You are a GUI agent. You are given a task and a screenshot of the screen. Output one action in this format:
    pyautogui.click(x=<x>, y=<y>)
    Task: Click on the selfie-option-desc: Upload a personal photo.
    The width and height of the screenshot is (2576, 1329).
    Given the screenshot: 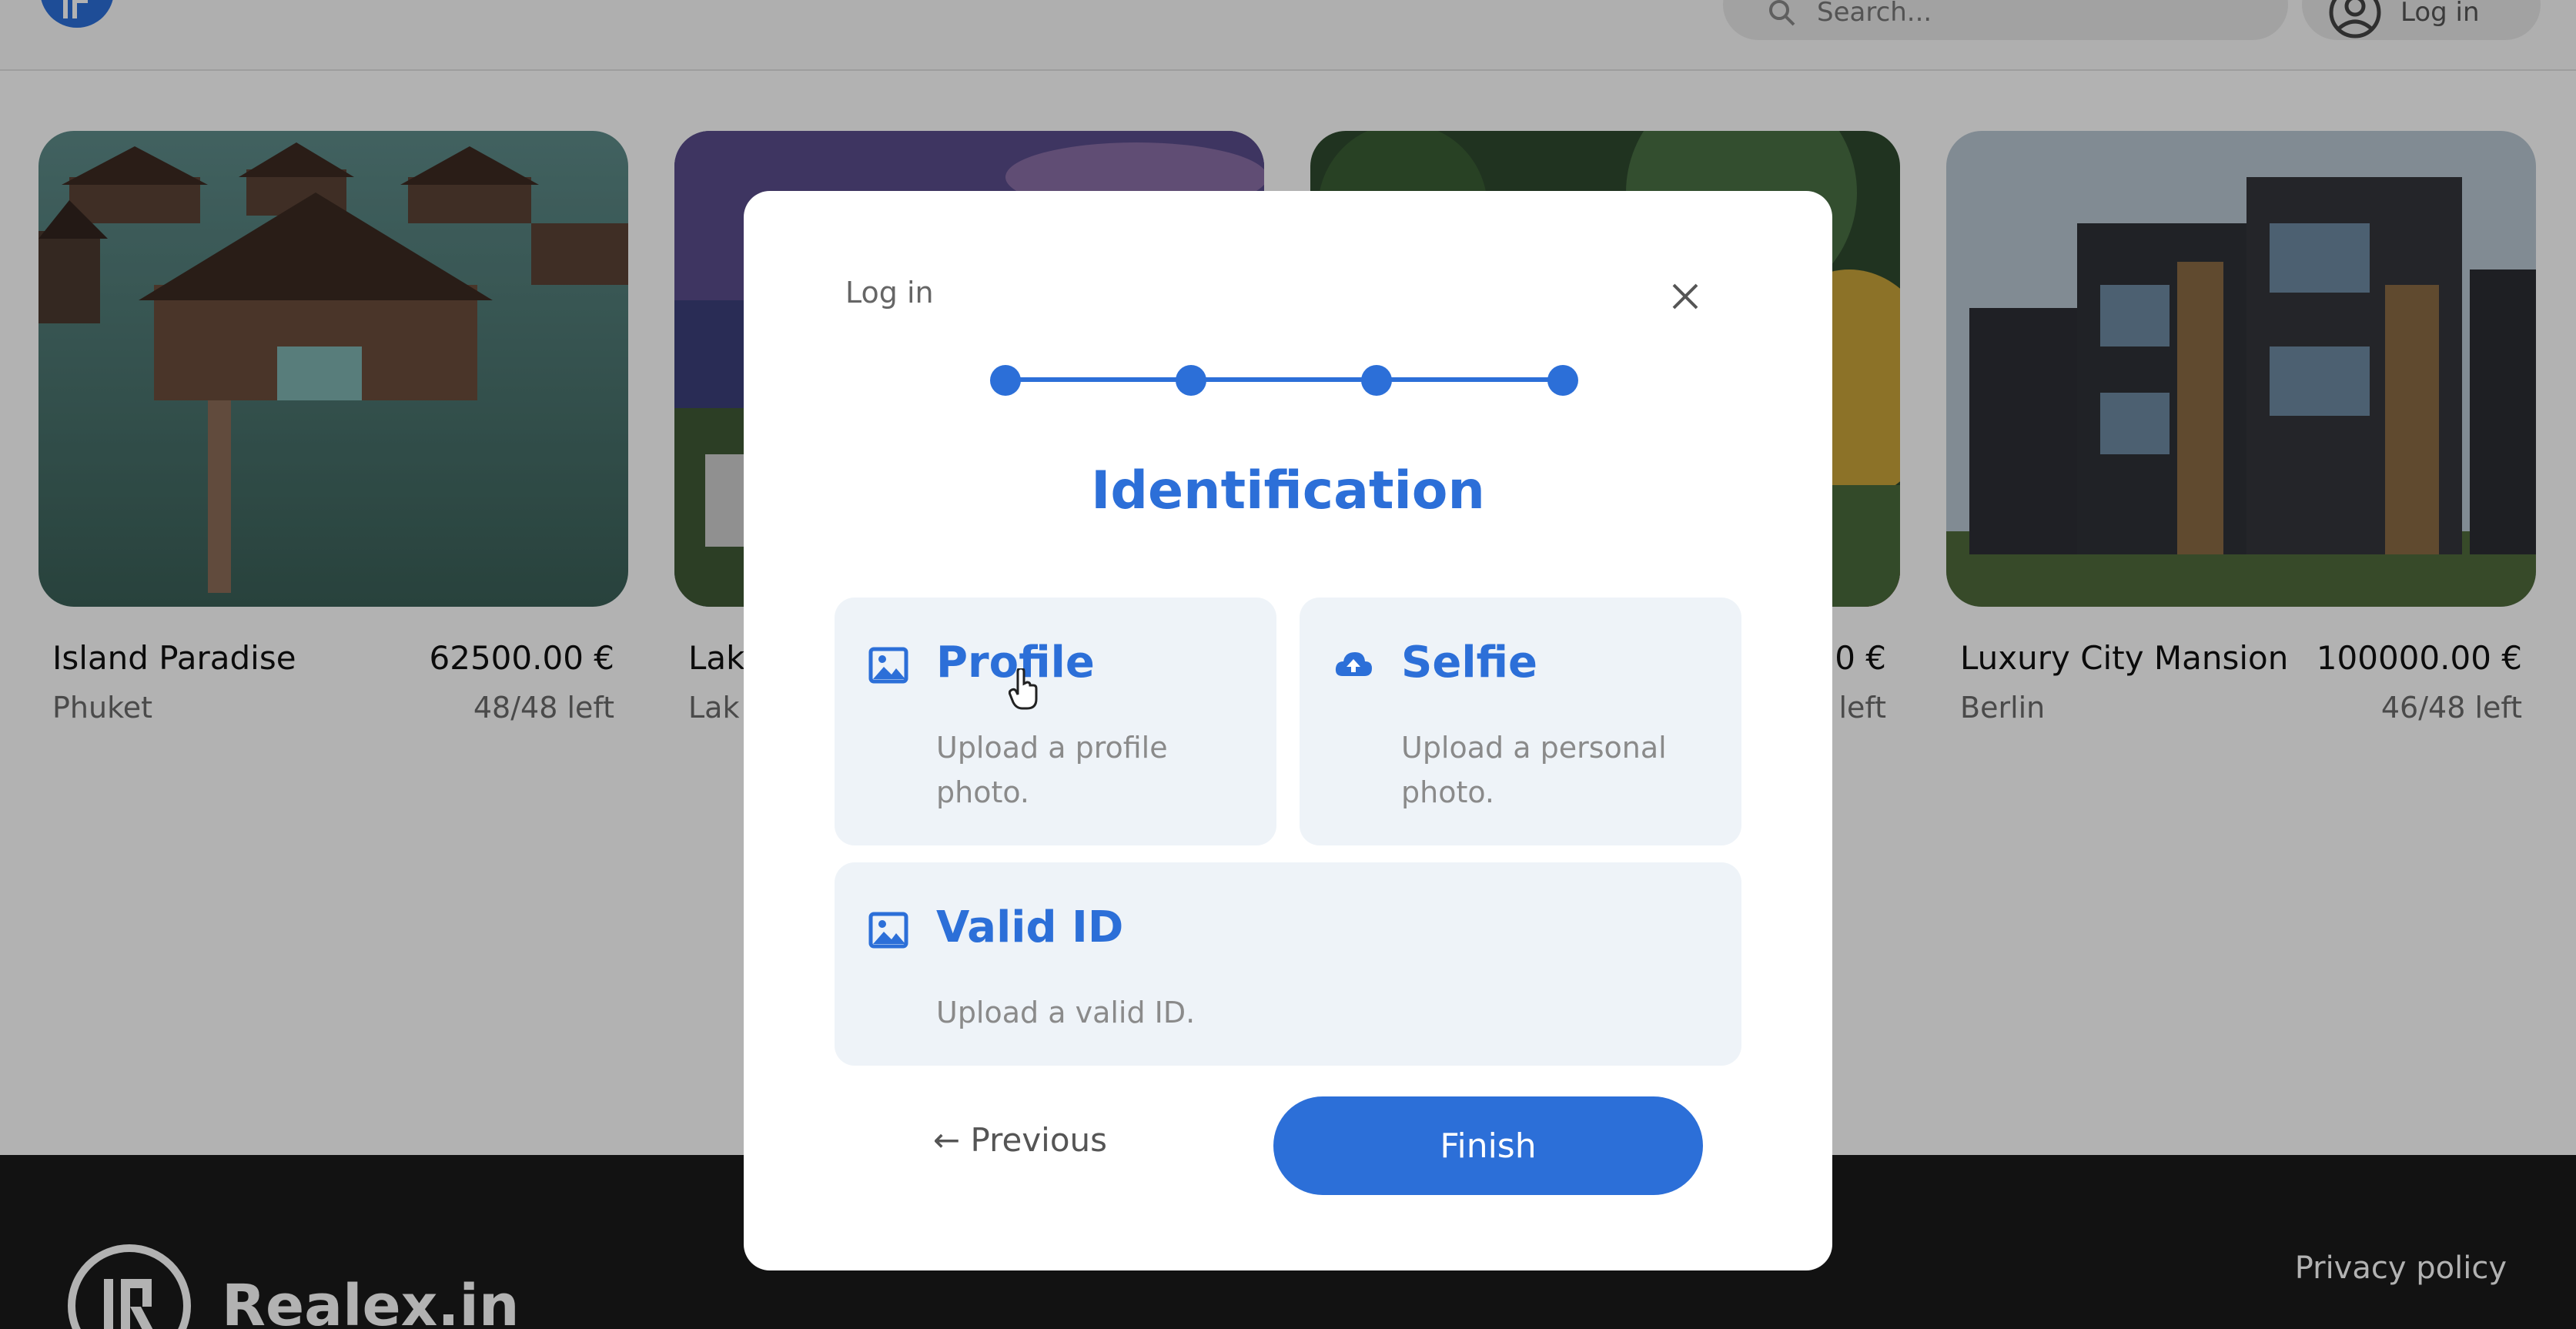 What is the action you would take?
    pyautogui.click(x=1534, y=770)
    